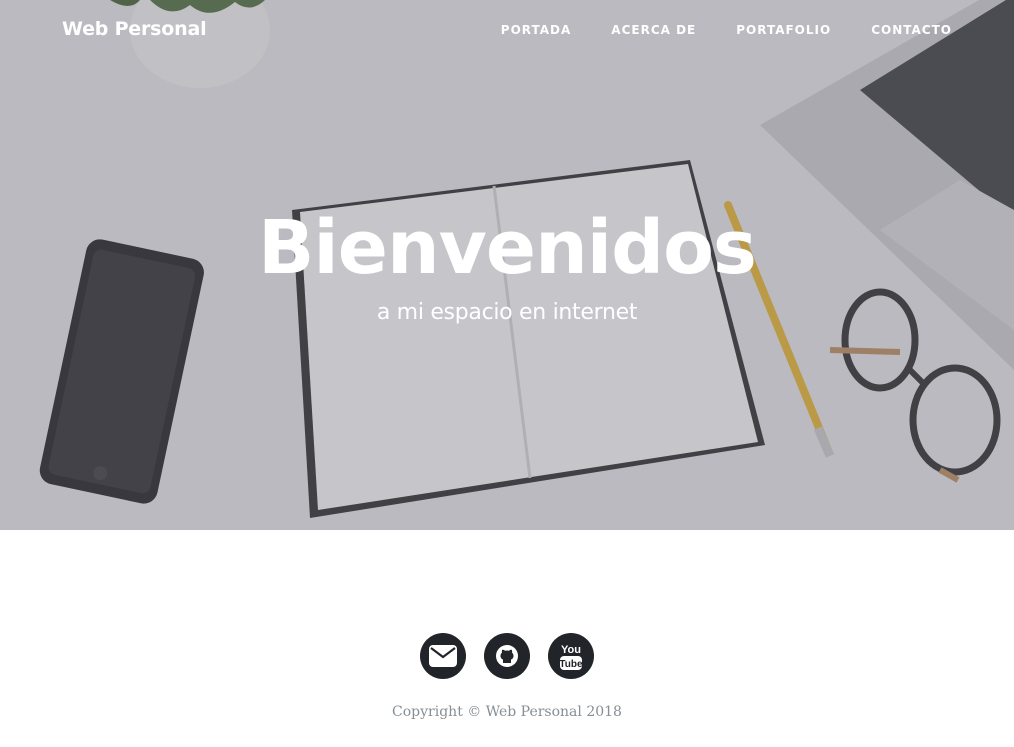  Describe the element at coordinates (571, 650) in the screenshot. I see `youtube-label-top: You` at that location.